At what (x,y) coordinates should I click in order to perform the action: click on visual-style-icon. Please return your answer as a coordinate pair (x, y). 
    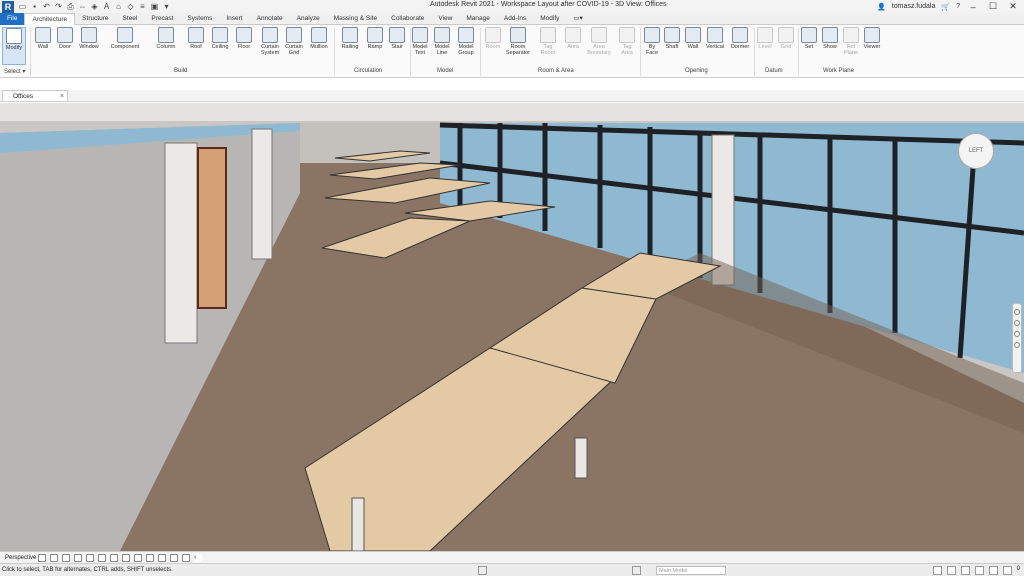
    Looking at the image, I should click on (54, 557).